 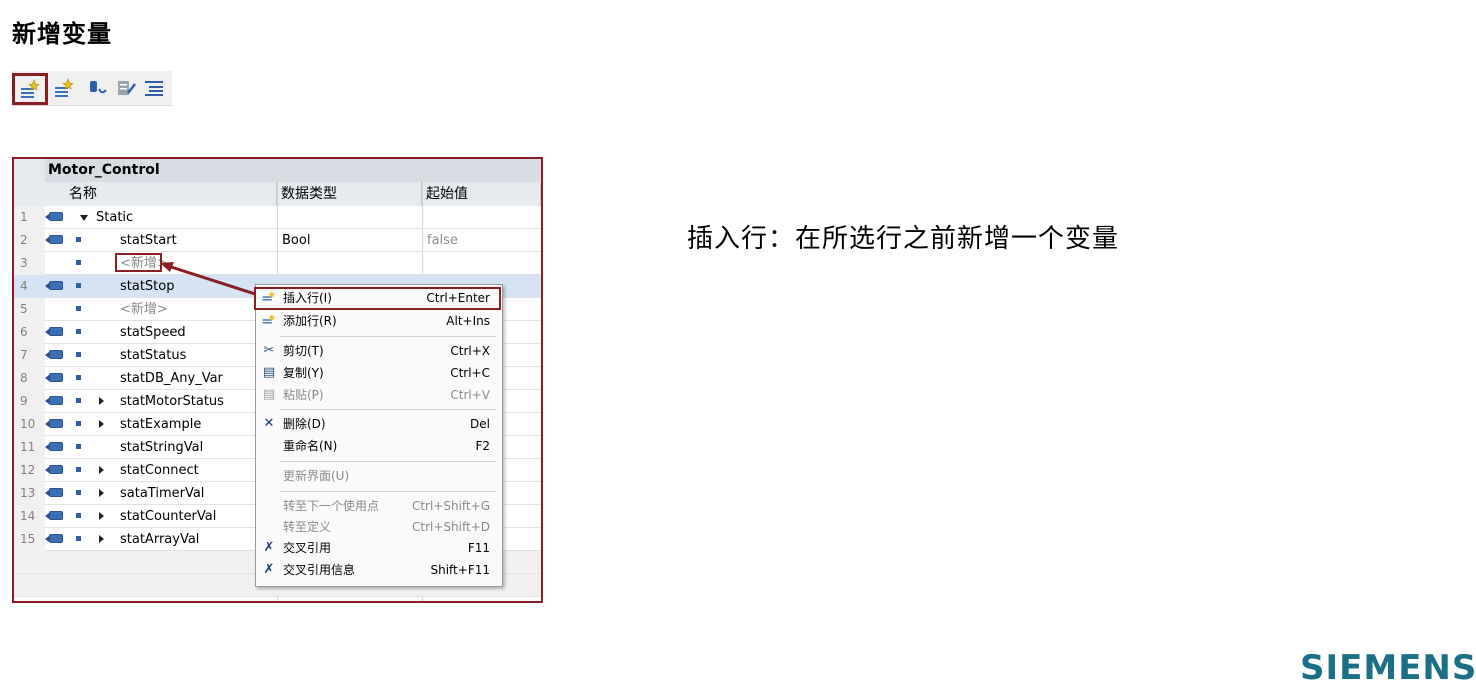 I want to click on menu-item-shortcut: Alt+Ins, so click(x=468, y=321).